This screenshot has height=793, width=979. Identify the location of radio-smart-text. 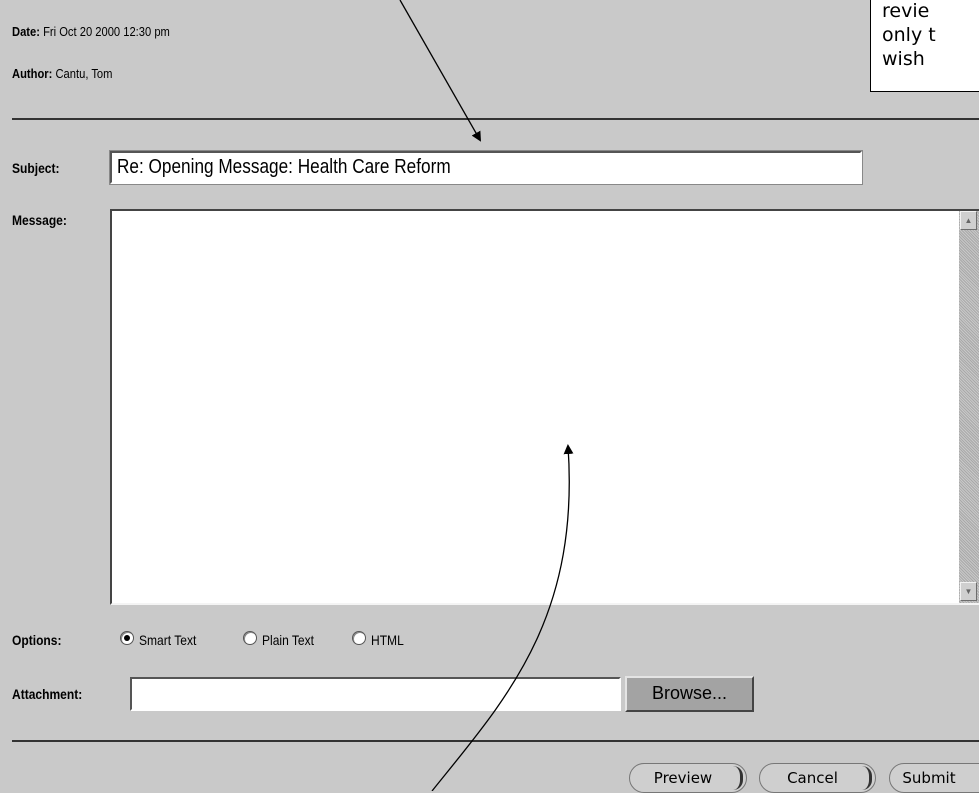
(127, 638).